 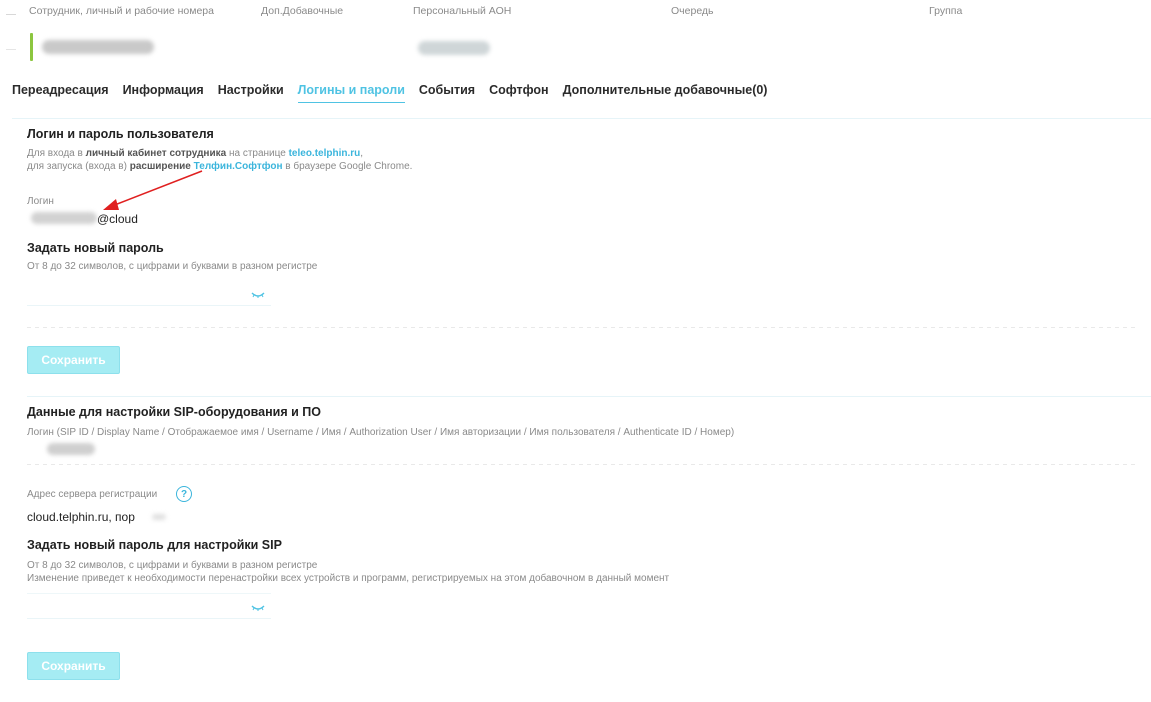 I want to click on sip-field-separator, so click(x=582, y=464).